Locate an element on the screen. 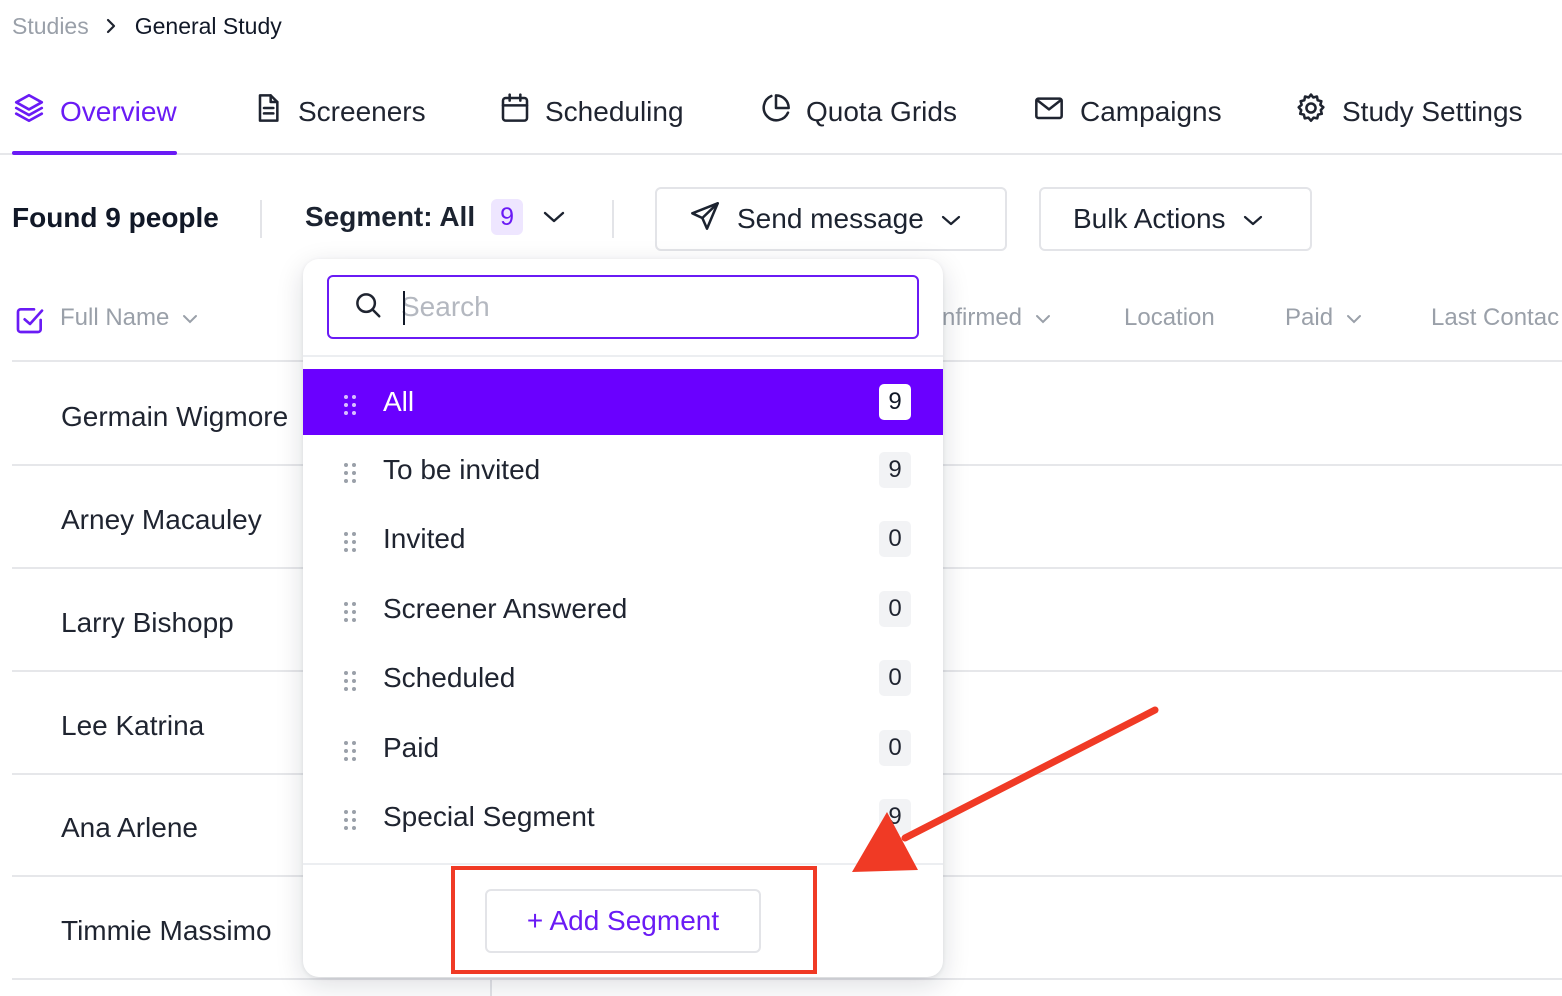 The width and height of the screenshot is (1562, 996). column-label: Full Name is located at coordinates (115, 317).